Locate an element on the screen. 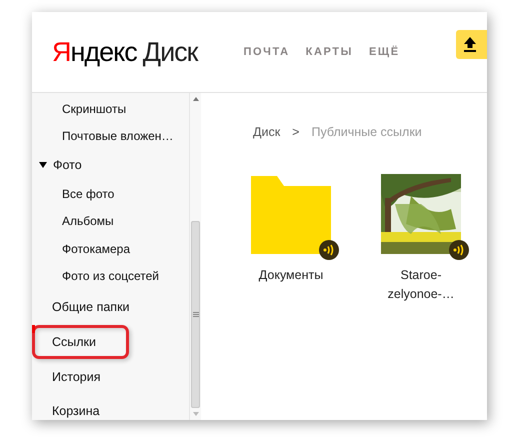 This screenshot has height=447, width=520. scrollbar-thumb is located at coordinates (195, 314).